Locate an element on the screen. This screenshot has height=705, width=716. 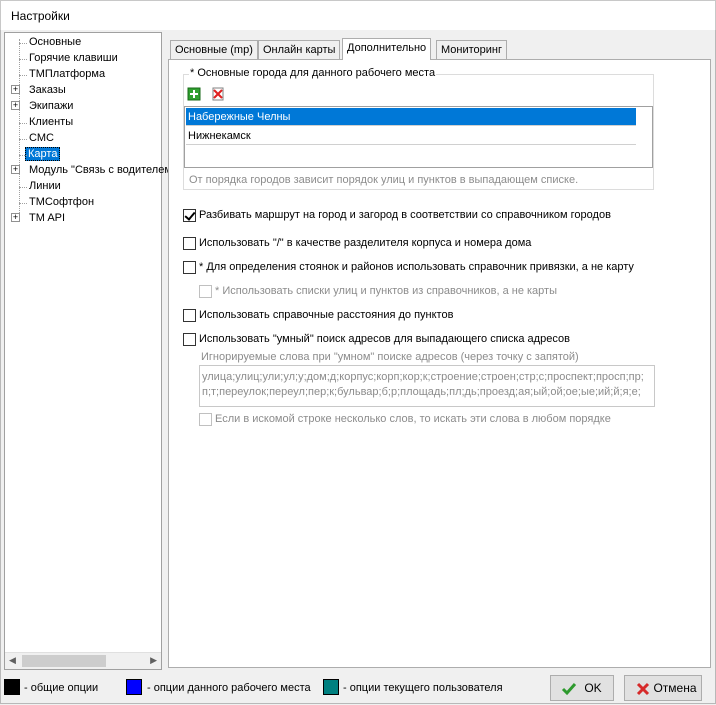
legend-workstation-label: - опции данного рабочего места is located at coordinates (229, 688).